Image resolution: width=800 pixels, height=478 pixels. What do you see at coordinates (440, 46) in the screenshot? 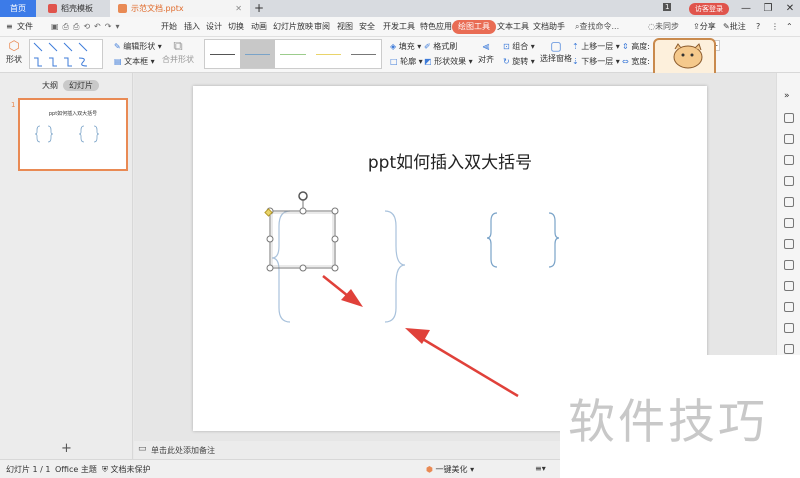
I see `format-painter-button: ✐ 格式刷` at bounding box center [440, 46].